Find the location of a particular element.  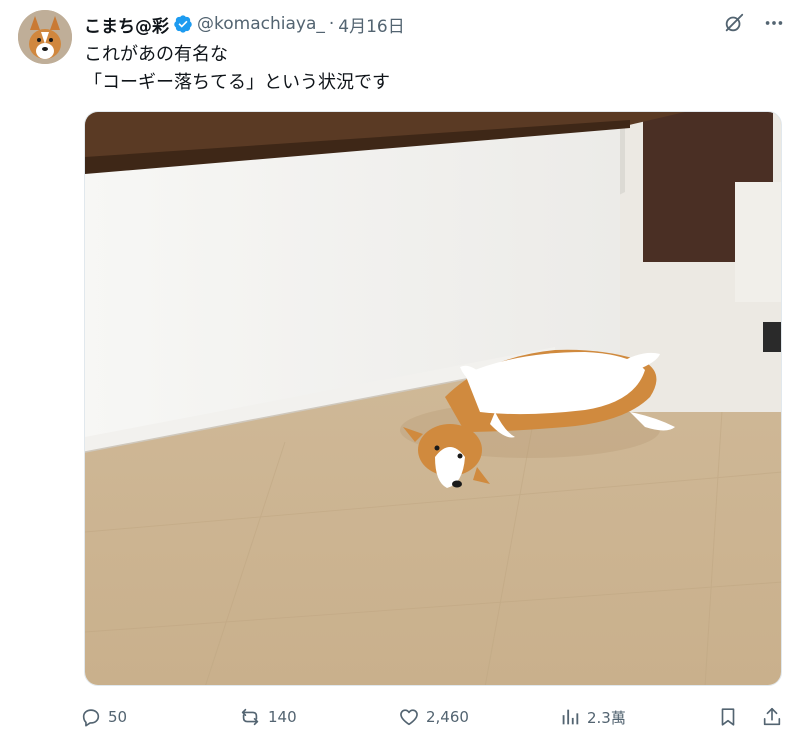

share-icon is located at coordinates (772, 716).